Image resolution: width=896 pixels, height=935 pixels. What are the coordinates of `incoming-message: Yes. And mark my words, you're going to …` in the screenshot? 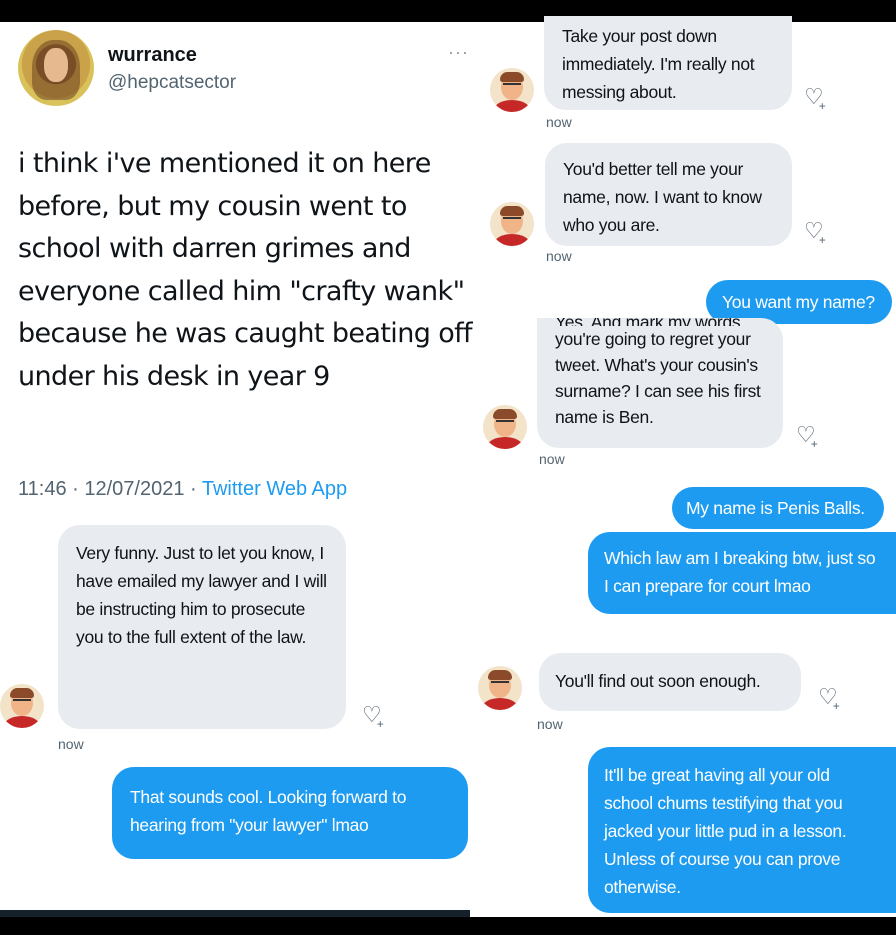 It's located at (660, 383).